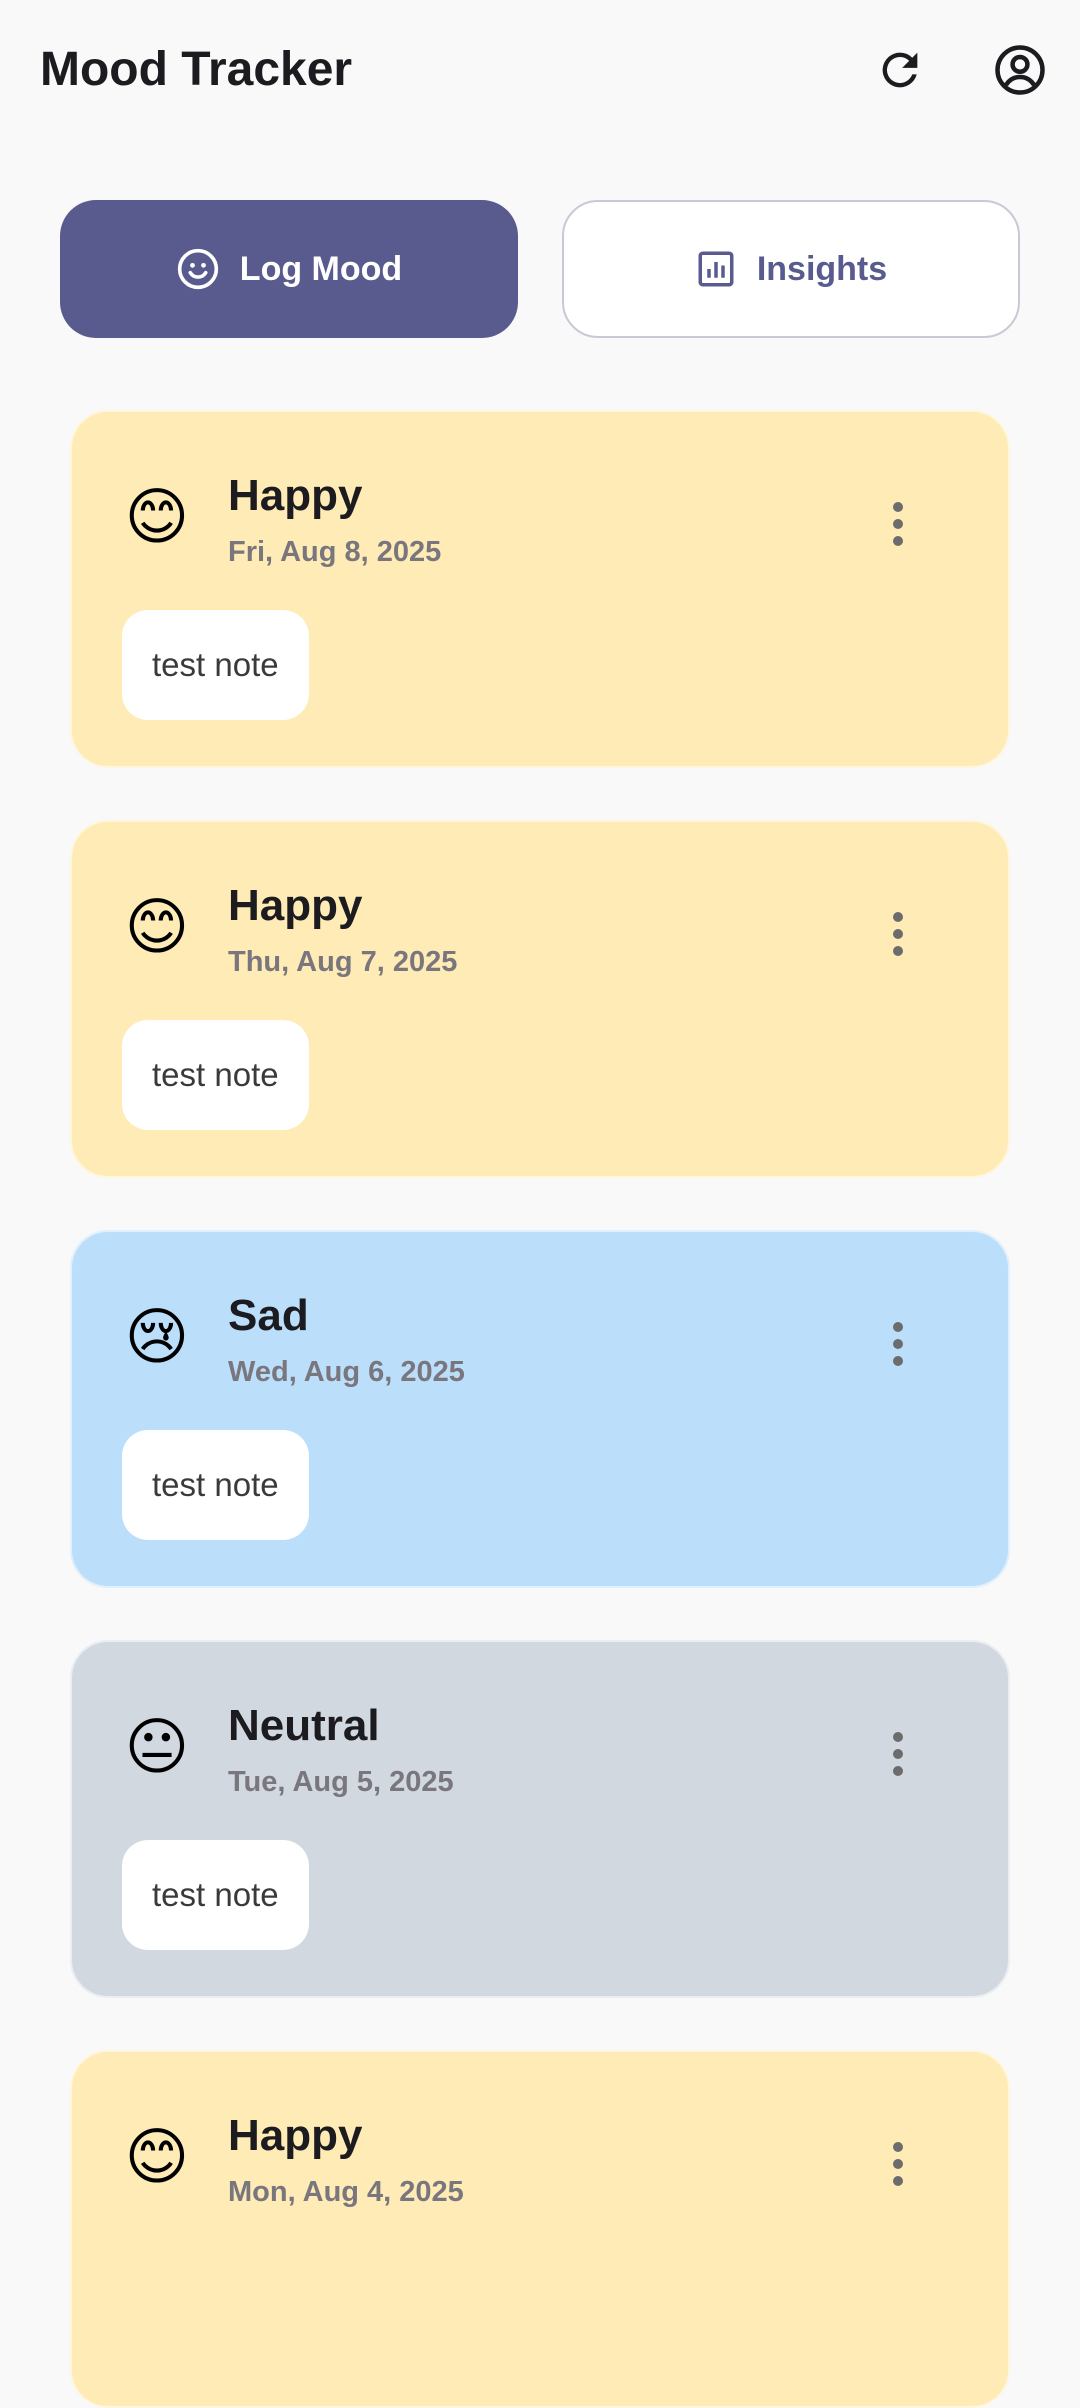 Image resolution: width=1080 pixels, height=2408 pixels. Describe the element at coordinates (343, 962) in the screenshot. I see `entry-date: Thu, Aug 7, 2025` at that location.